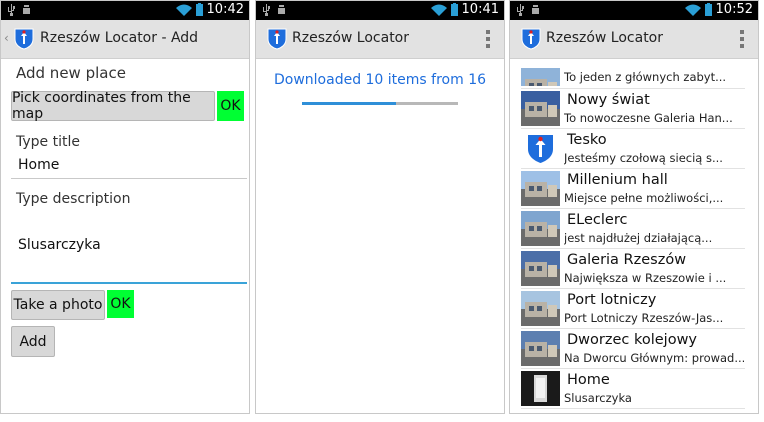 The image size is (764, 422). Describe the element at coordinates (73, 199) in the screenshot. I see `description-label: Type description` at that location.